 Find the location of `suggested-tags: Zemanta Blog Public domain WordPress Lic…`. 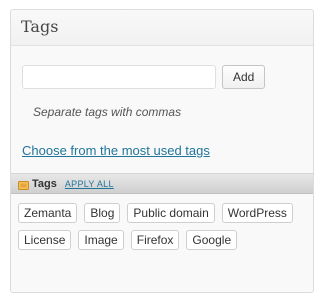

suggested-tags: Zemanta Blog Public domain WordPress Lic… is located at coordinates (163, 226).